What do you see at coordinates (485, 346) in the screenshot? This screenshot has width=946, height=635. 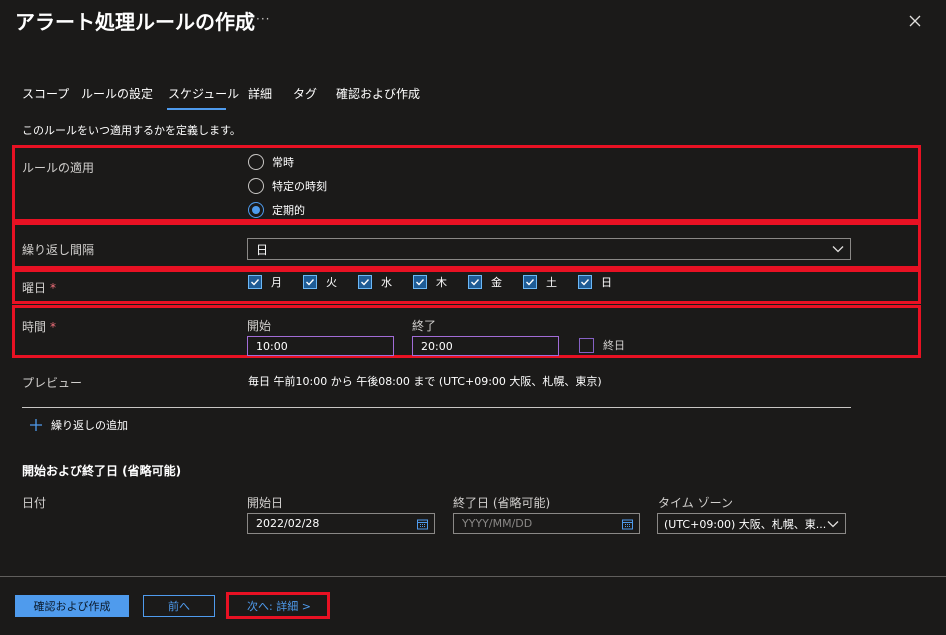 I see `end-time-input: 20:00` at bounding box center [485, 346].